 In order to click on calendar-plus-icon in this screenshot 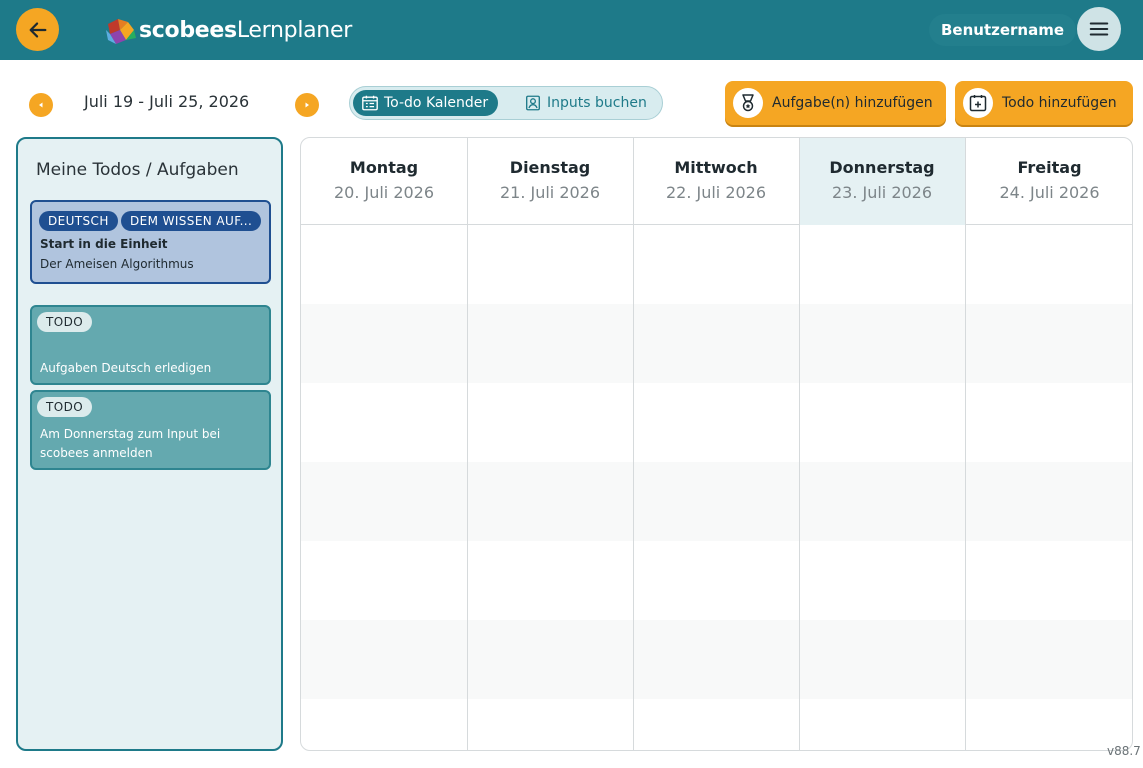, I will do `click(978, 103)`.